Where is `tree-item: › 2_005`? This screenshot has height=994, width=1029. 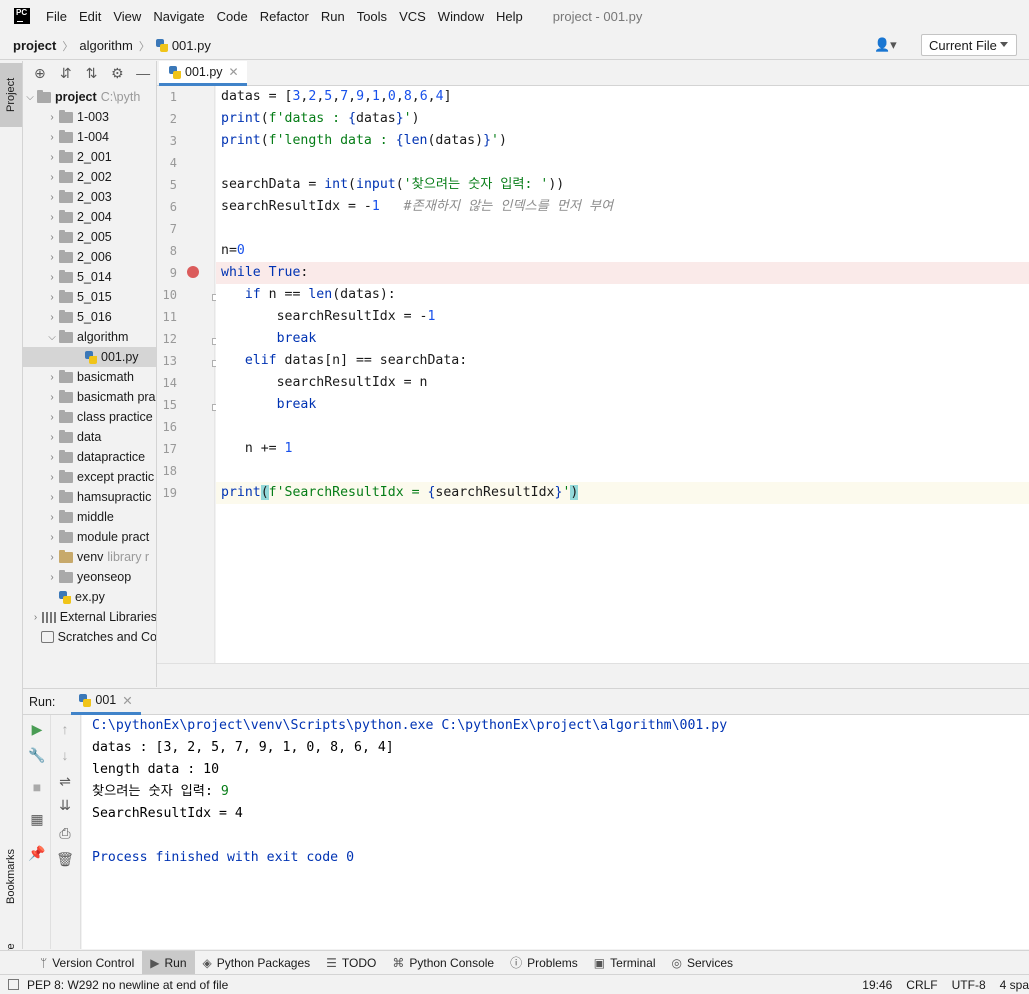
tree-item: › 2_005 is located at coordinates (89, 237).